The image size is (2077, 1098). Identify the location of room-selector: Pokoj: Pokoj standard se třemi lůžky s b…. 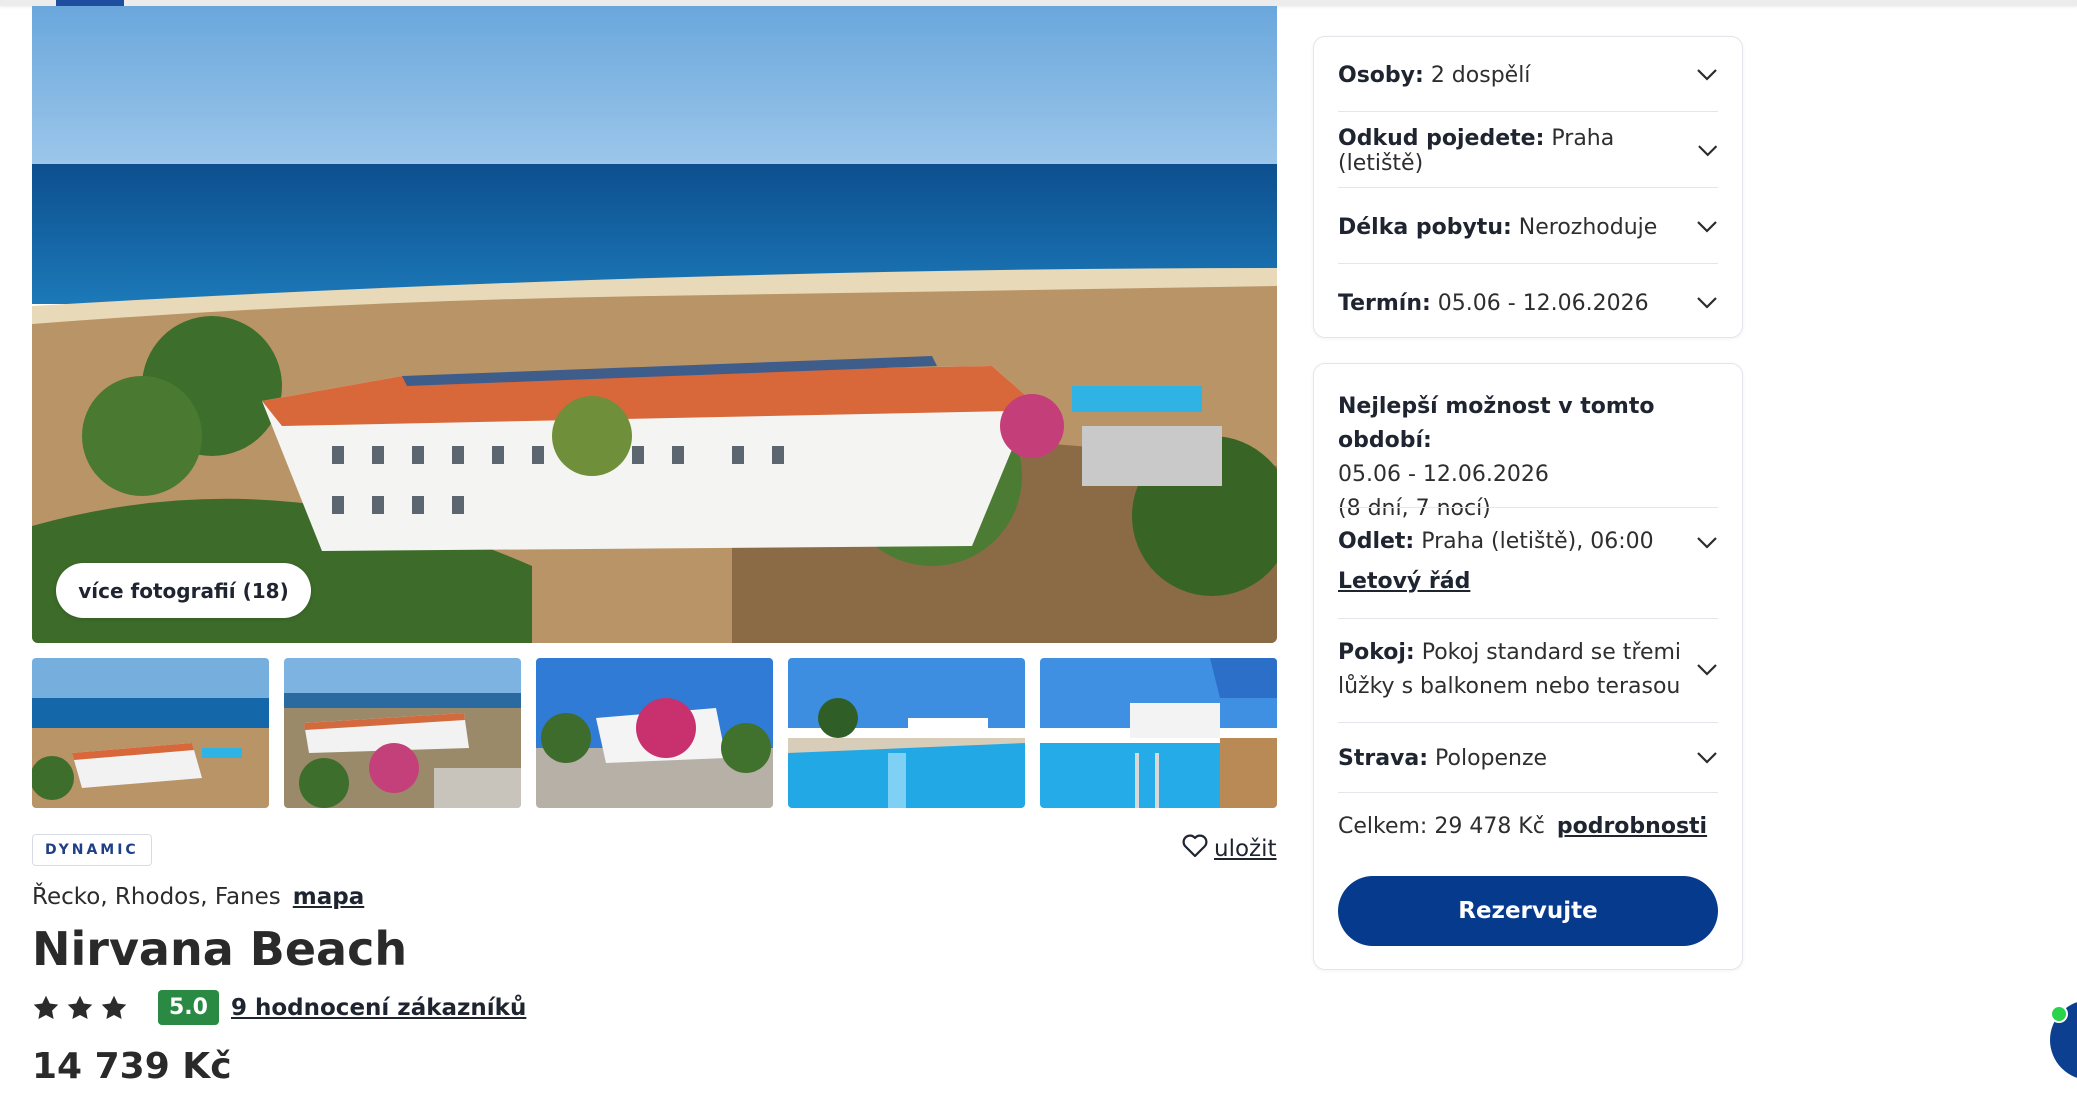
(1528, 670).